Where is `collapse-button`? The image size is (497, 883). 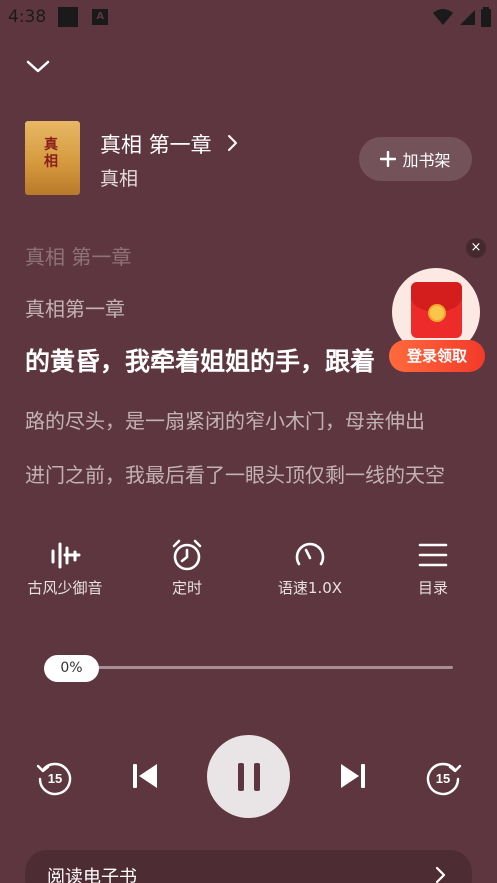
collapse-button is located at coordinates (38, 66).